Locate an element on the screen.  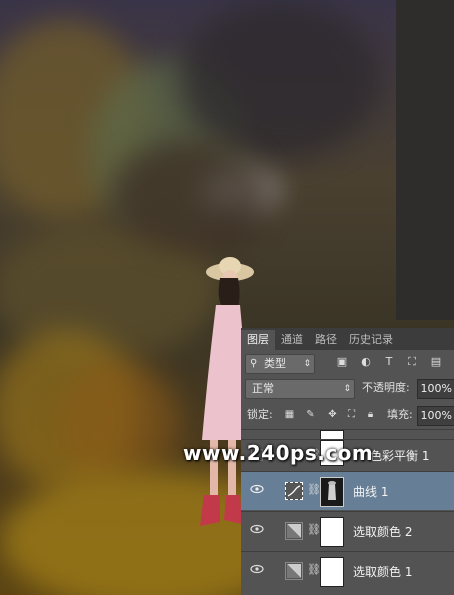
opacity-input: 100% is located at coordinates (435, 389).